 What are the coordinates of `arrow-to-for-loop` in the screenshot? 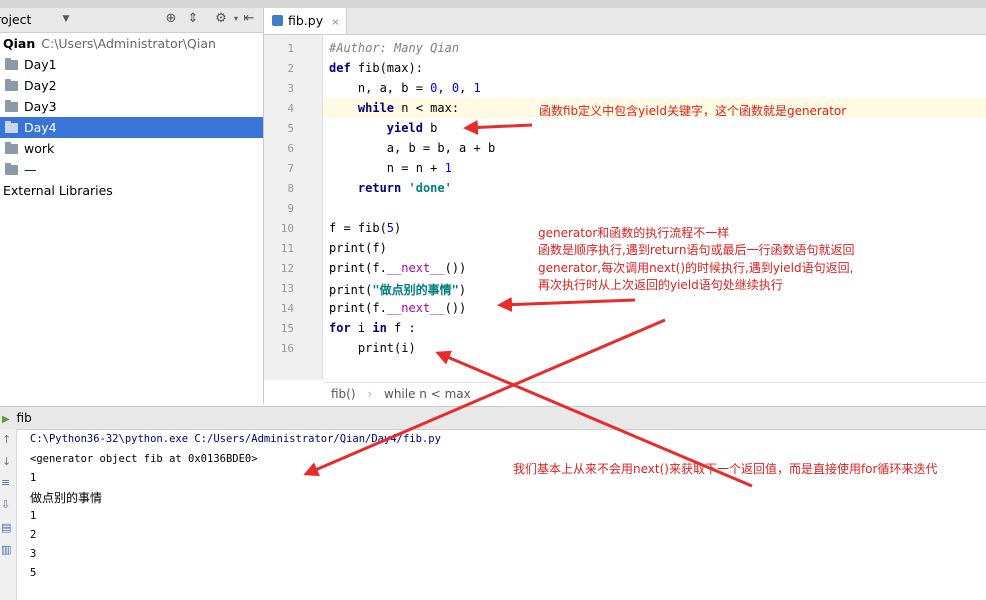 It's located at (484, 397).